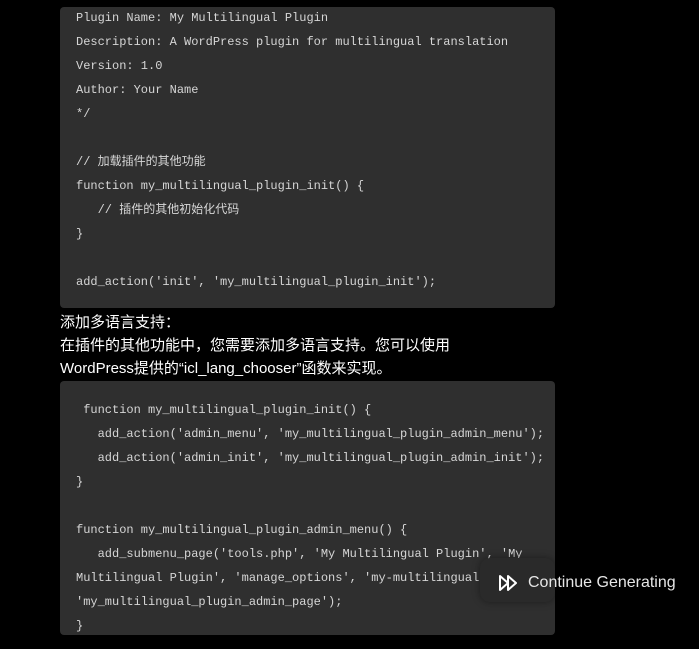 This screenshot has width=699, height=649. I want to click on continue-generating-button: Continue Generating, so click(594, 583).